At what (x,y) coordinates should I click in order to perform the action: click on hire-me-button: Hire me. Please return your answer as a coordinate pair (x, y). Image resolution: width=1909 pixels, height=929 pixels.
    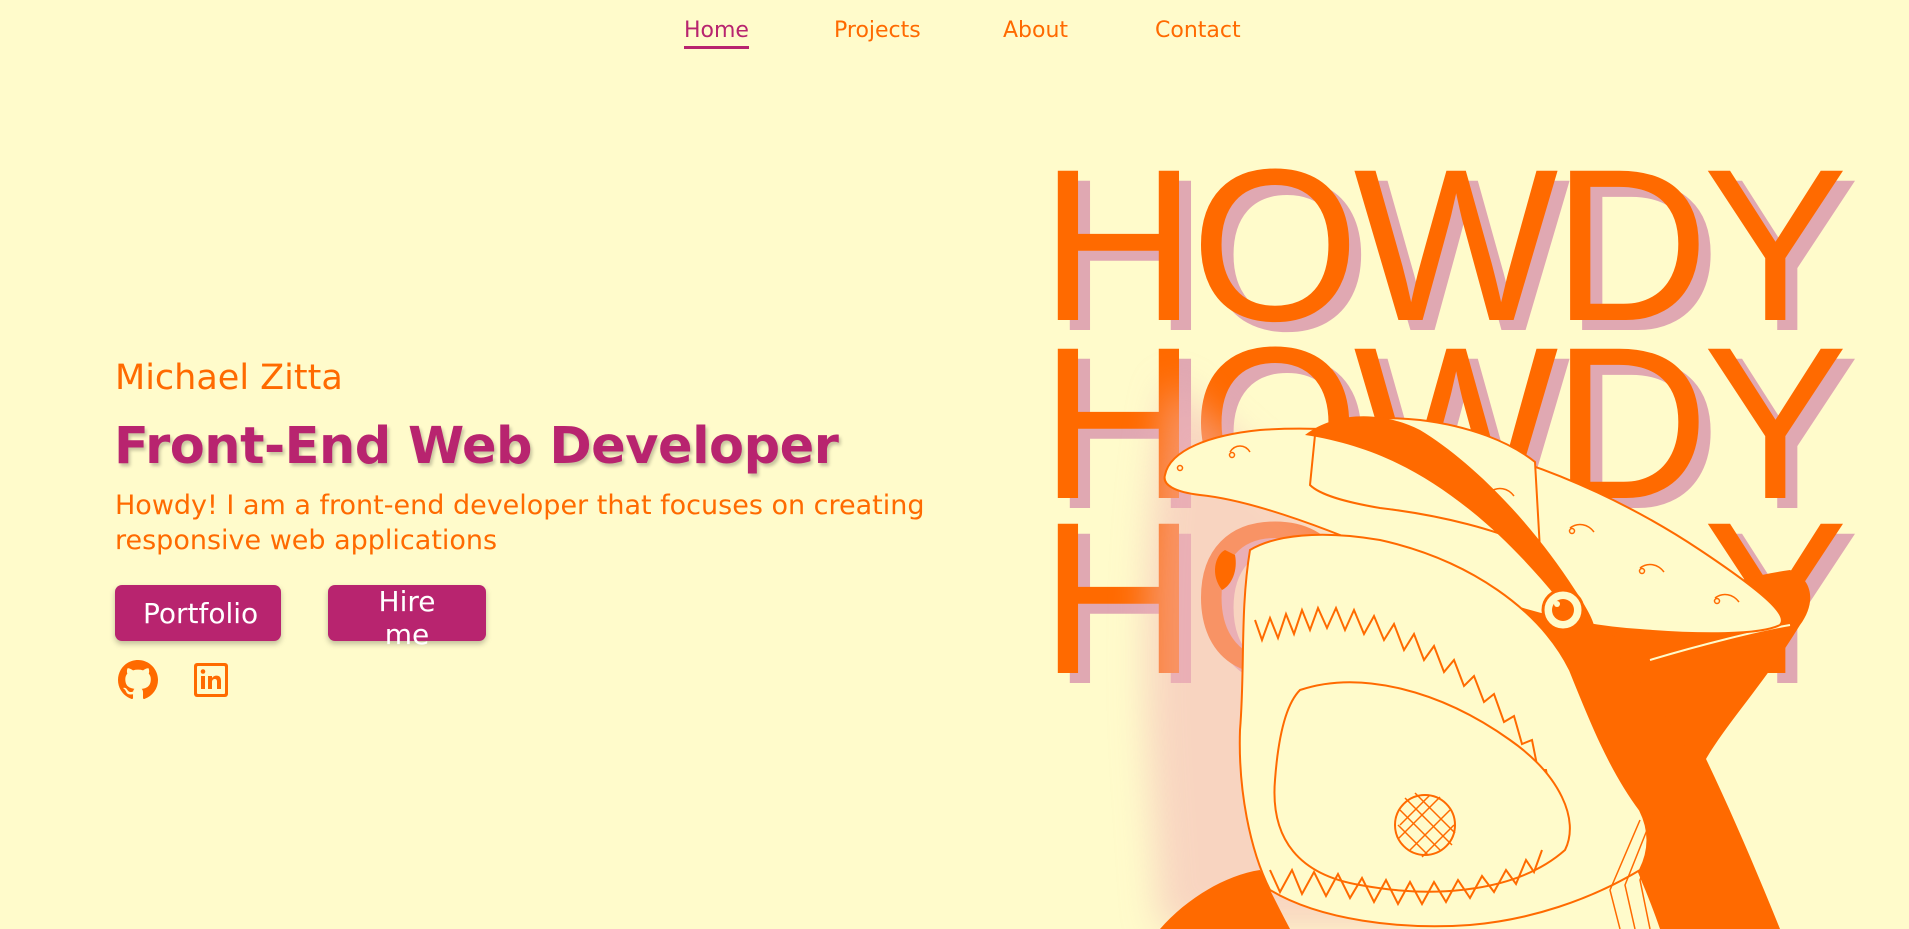
    Looking at the image, I should click on (407, 618).